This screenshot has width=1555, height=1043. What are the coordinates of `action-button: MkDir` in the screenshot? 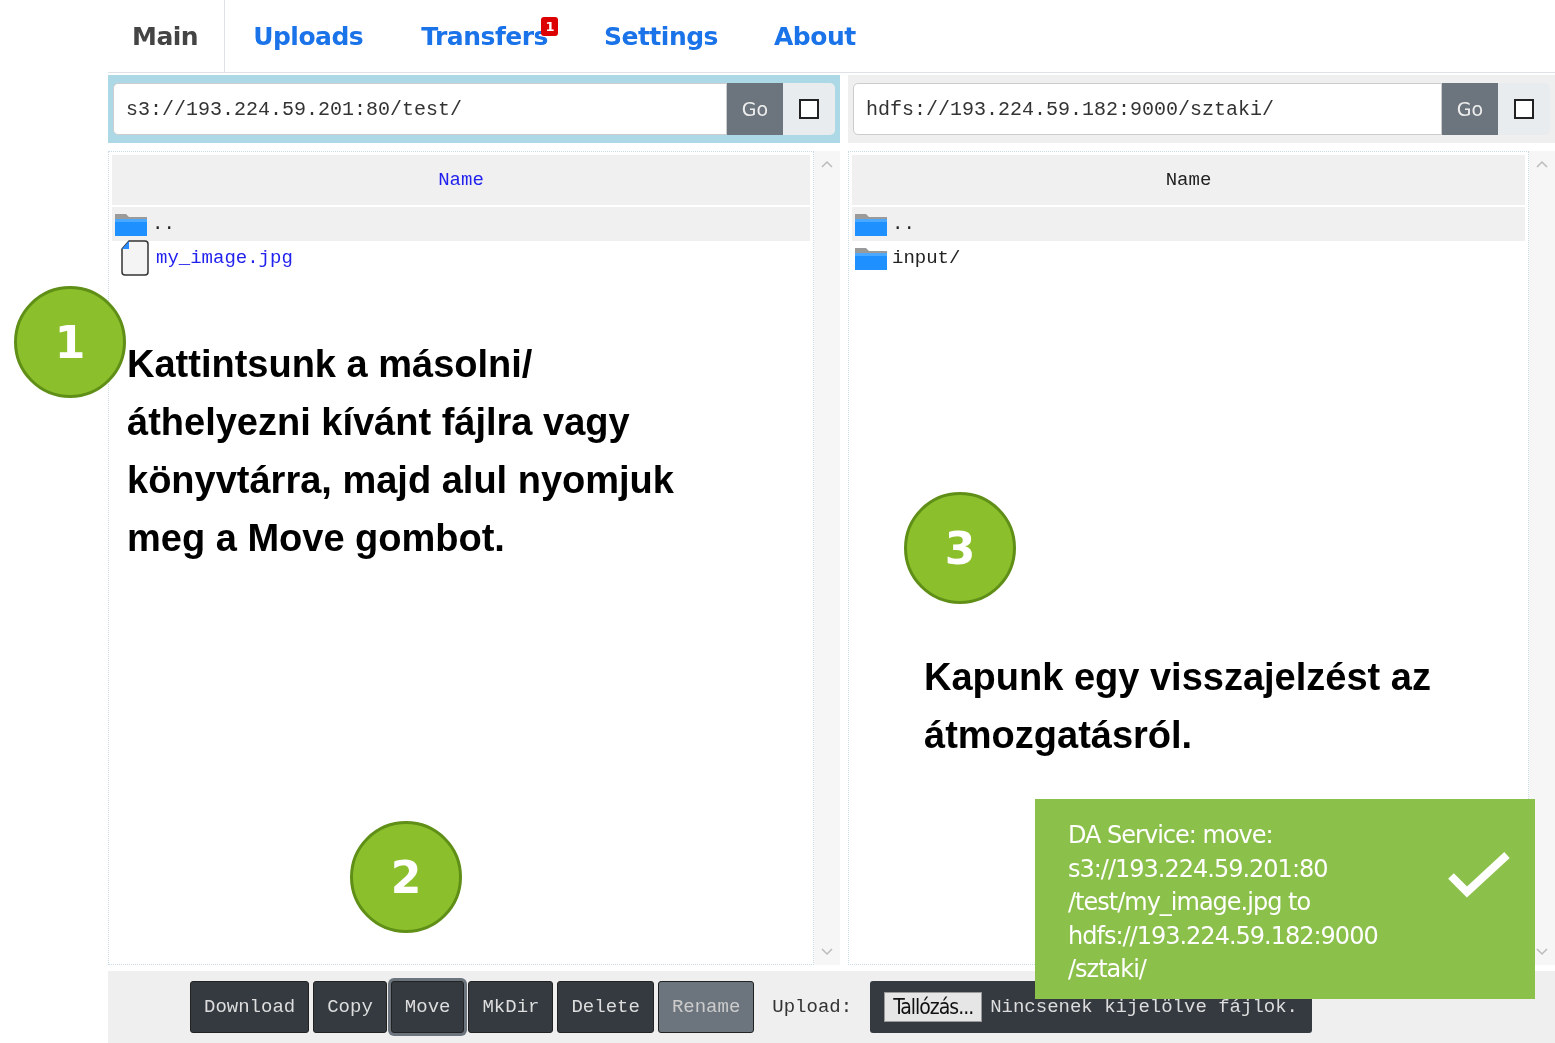 It's located at (511, 1007).